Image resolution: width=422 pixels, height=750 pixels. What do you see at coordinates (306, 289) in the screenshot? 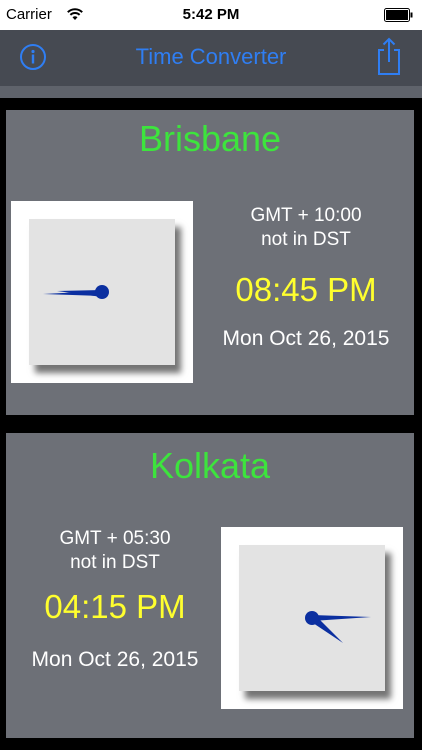
I see `time-display: 08:45 PM` at bounding box center [306, 289].